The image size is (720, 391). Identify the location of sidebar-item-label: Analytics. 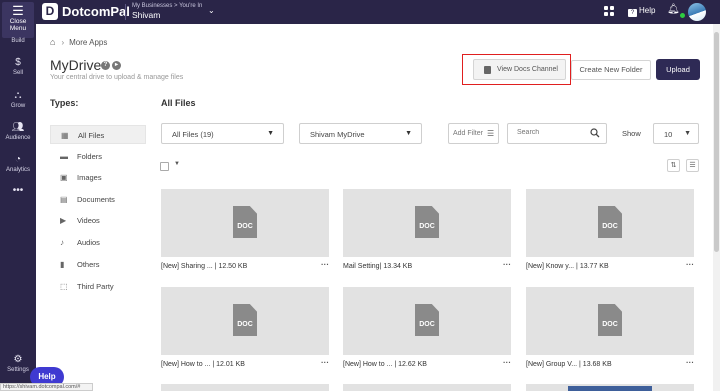
(17, 170).